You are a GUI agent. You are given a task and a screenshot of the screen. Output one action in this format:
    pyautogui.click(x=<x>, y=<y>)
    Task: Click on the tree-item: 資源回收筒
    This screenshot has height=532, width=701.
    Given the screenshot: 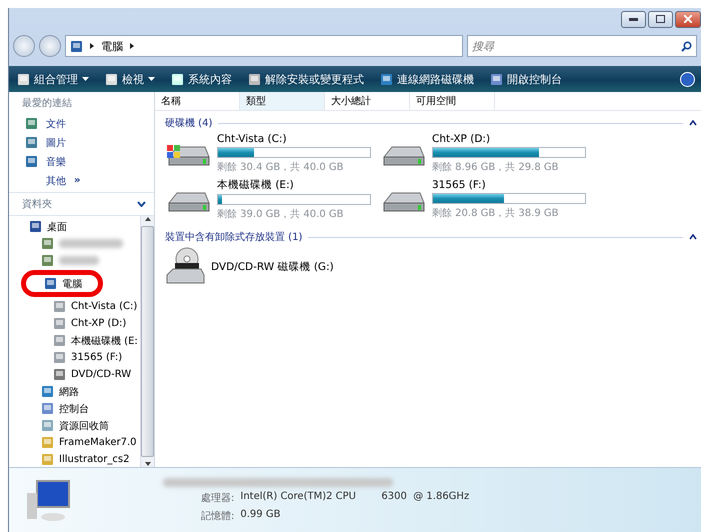 What is the action you would take?
    pyautogui.click(x=59, y=425)
    